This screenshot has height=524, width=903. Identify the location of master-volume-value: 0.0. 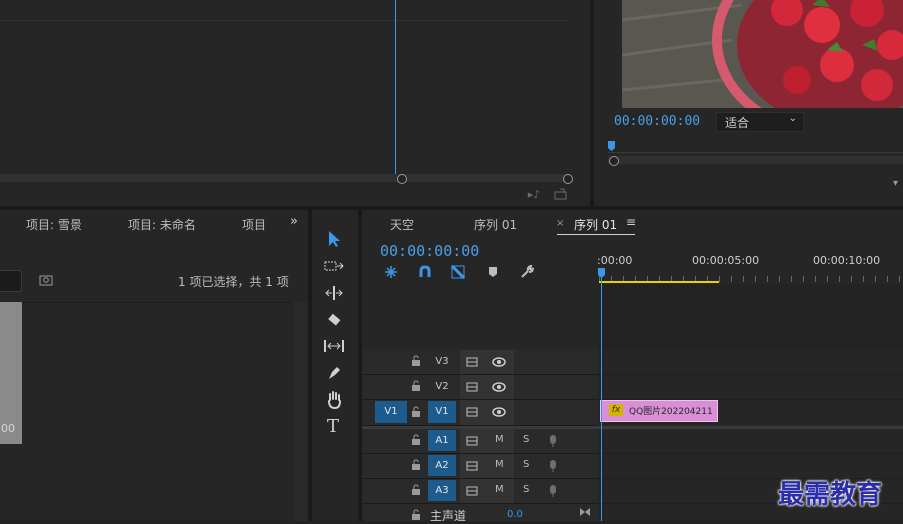
(515, 514).